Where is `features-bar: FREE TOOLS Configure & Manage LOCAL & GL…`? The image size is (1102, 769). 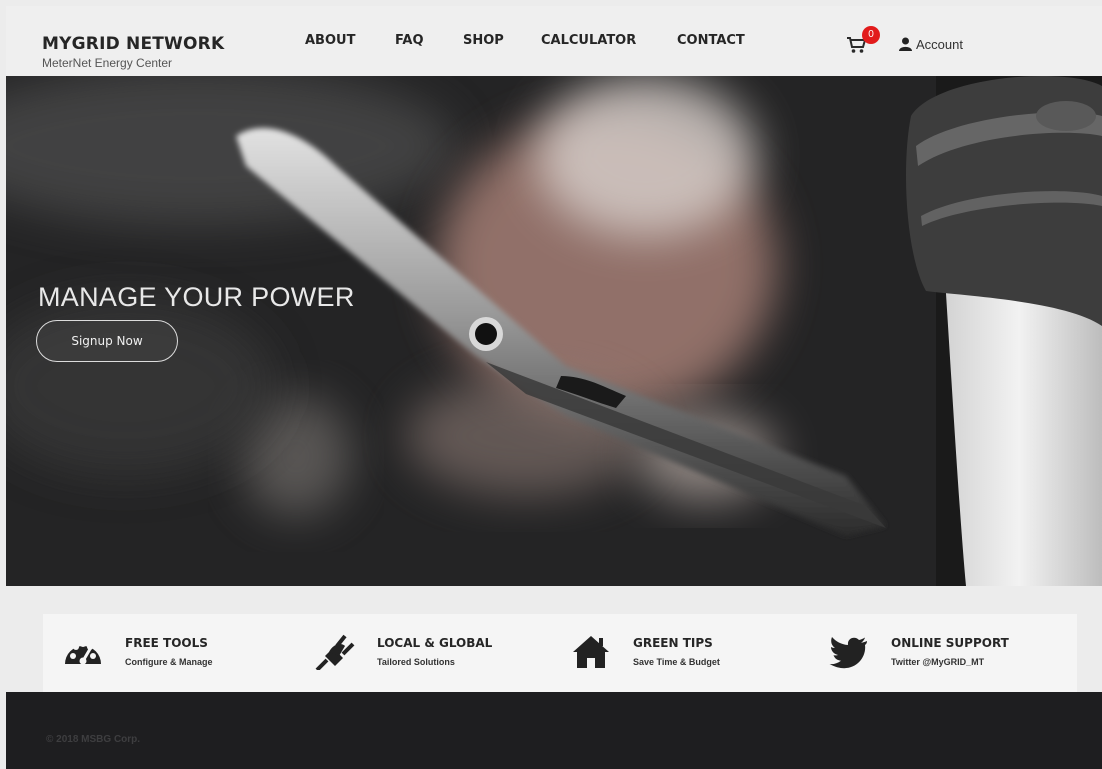
features-bar: FREE TOOLS Configure & Manage LOCAL & GL… is located at coordinates (560, 653).